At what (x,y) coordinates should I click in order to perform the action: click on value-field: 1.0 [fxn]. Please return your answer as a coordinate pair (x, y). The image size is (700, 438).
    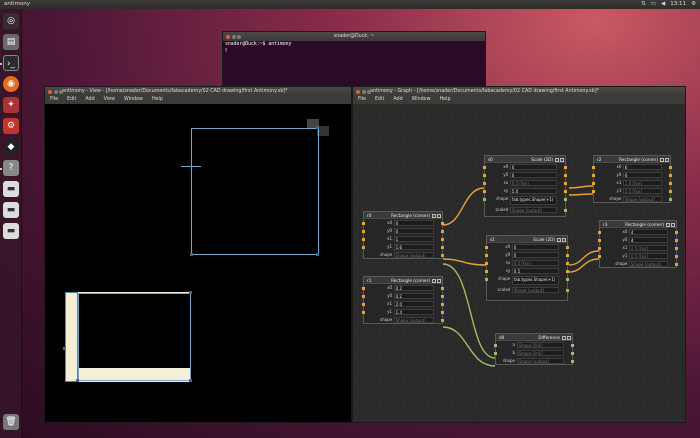
    Looking at the image, I should click on (642, 183).